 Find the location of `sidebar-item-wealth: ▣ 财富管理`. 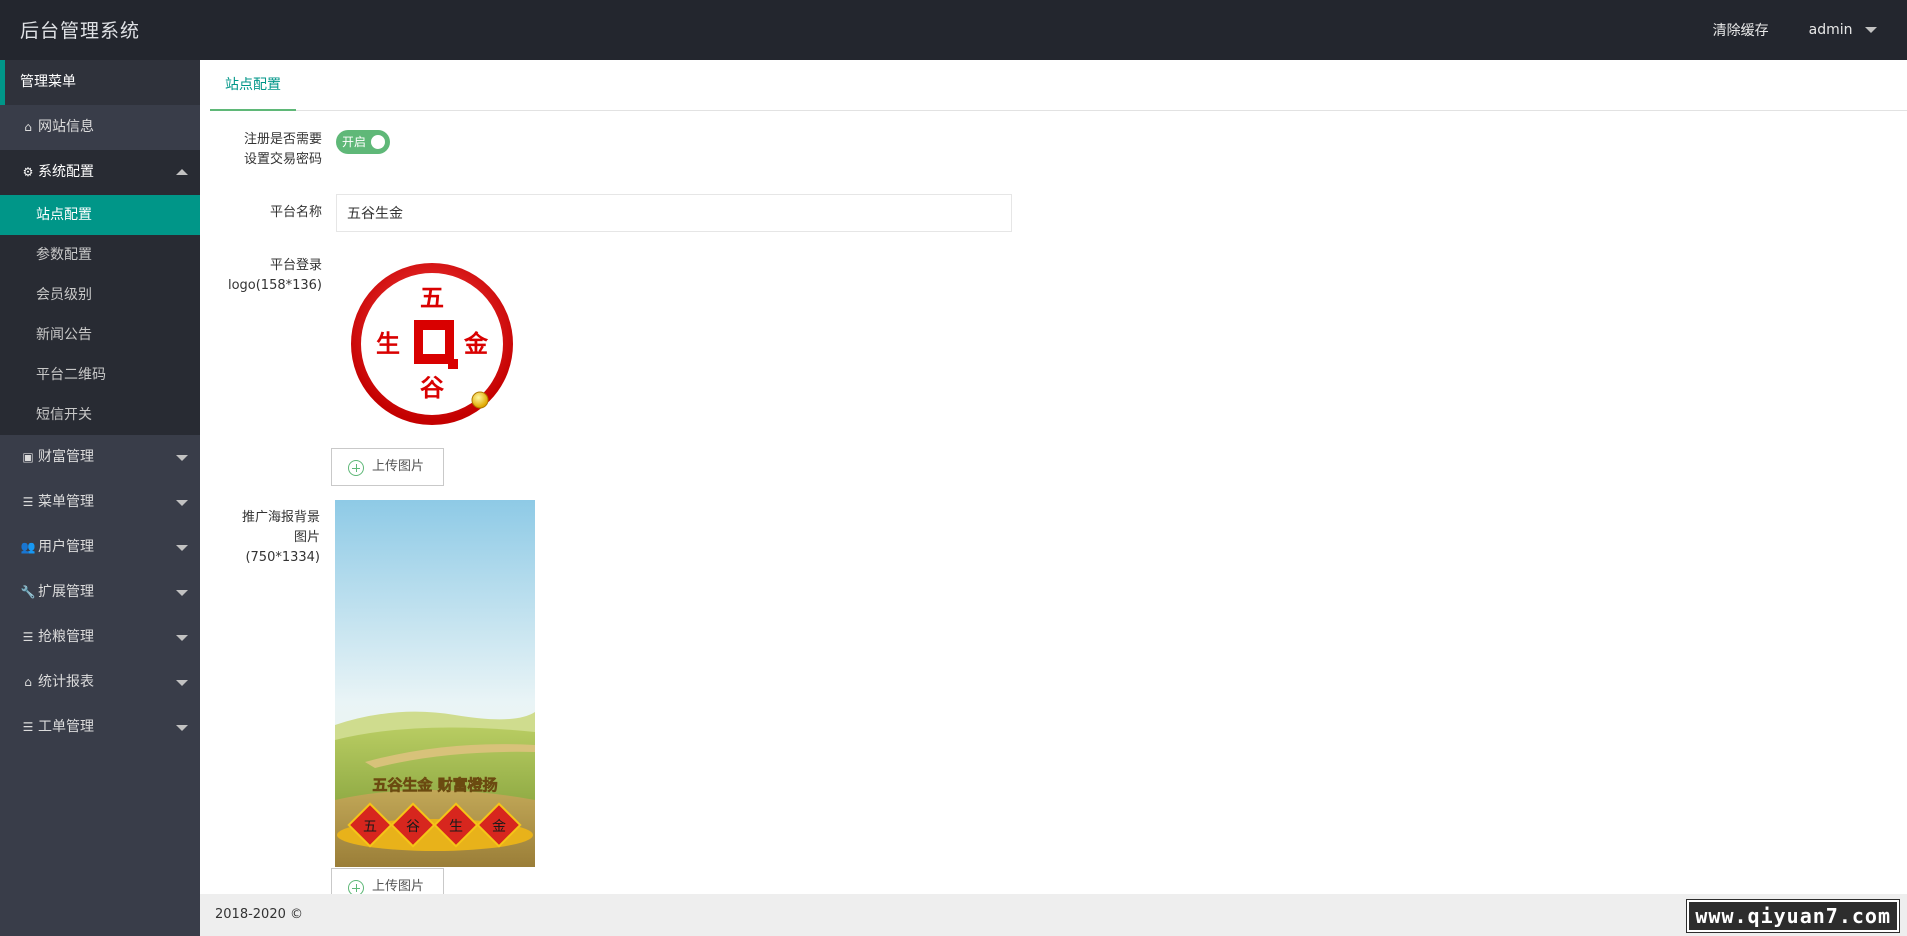

sidebar-item-wealth: ▣ 财富管理 is located at coordinates (100, 457).